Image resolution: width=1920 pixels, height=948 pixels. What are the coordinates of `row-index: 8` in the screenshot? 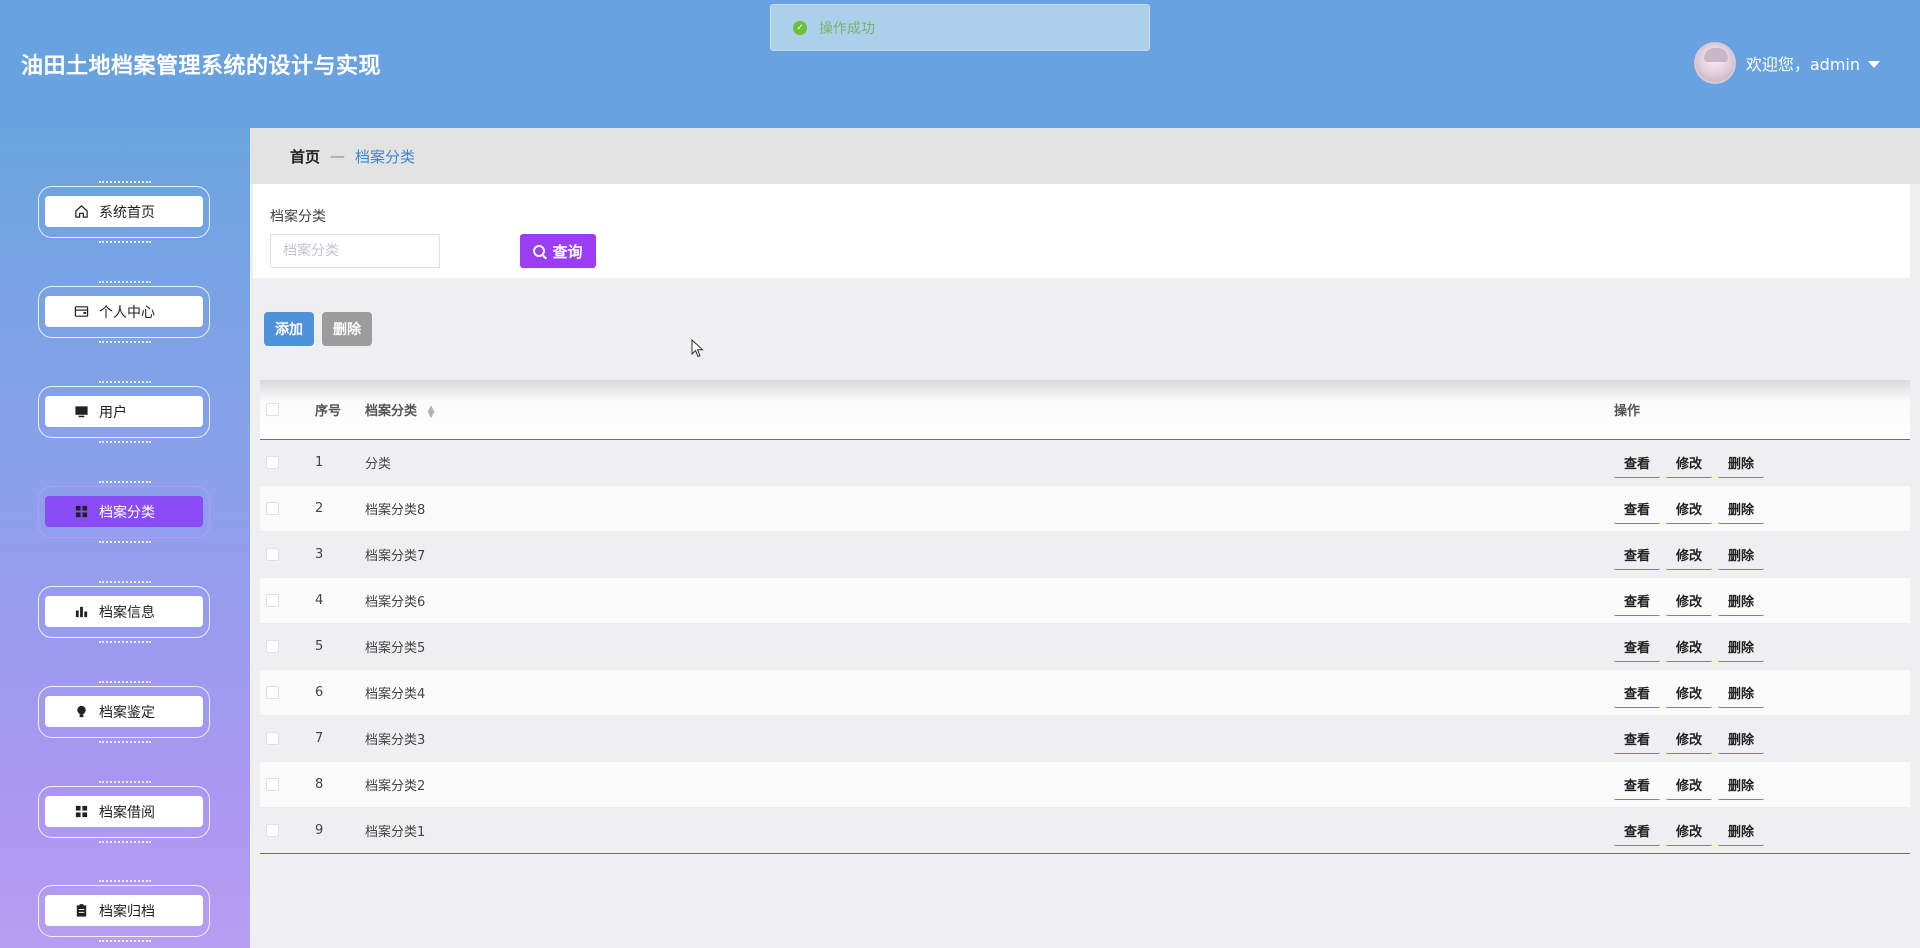 It's located at (319, 784).